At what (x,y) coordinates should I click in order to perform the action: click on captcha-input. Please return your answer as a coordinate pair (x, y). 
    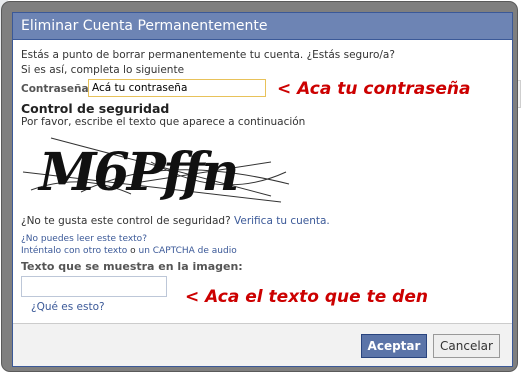
    Looking at the image, I should click on (94, 286).